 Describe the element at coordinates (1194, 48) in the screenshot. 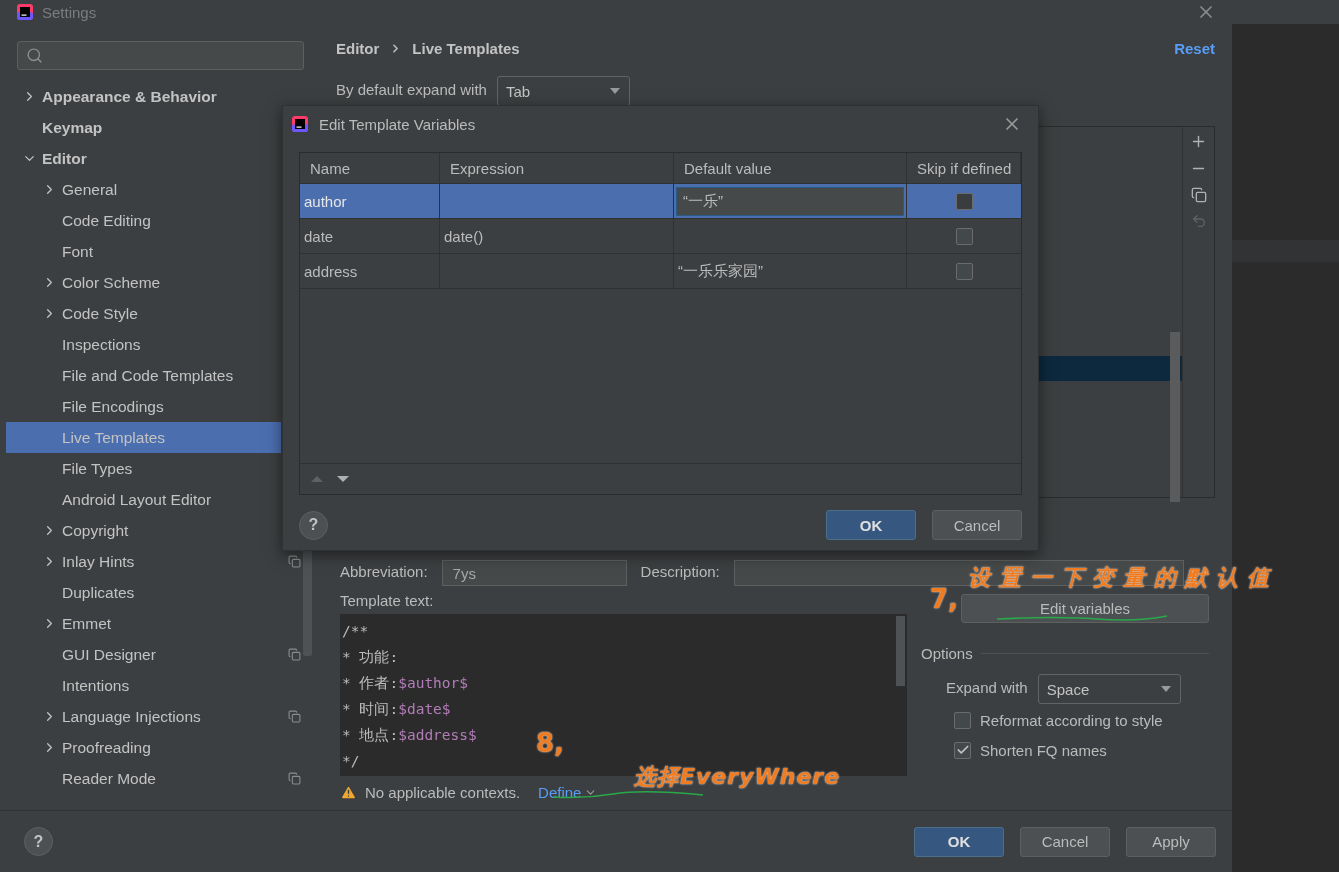

I see `reset-link: Reset` at that location.